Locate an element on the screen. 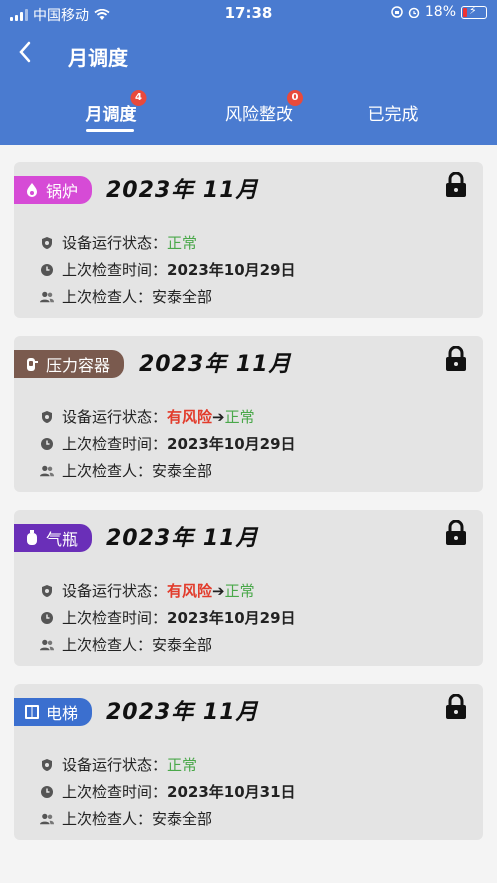 The width and height of the screenshot is (497, 883). equipment-tag: 压力容器 is located at coordinates (69, 364).